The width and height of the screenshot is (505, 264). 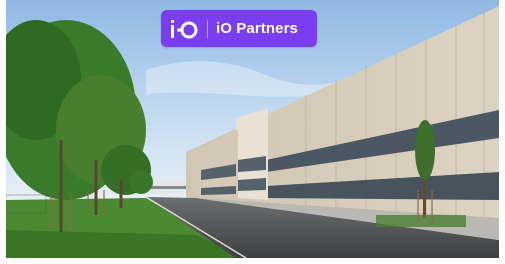 What do you see at coordinates (183, 28) in the screenshot?
I see `io-logo-icon` at bounding box center [183, 28].